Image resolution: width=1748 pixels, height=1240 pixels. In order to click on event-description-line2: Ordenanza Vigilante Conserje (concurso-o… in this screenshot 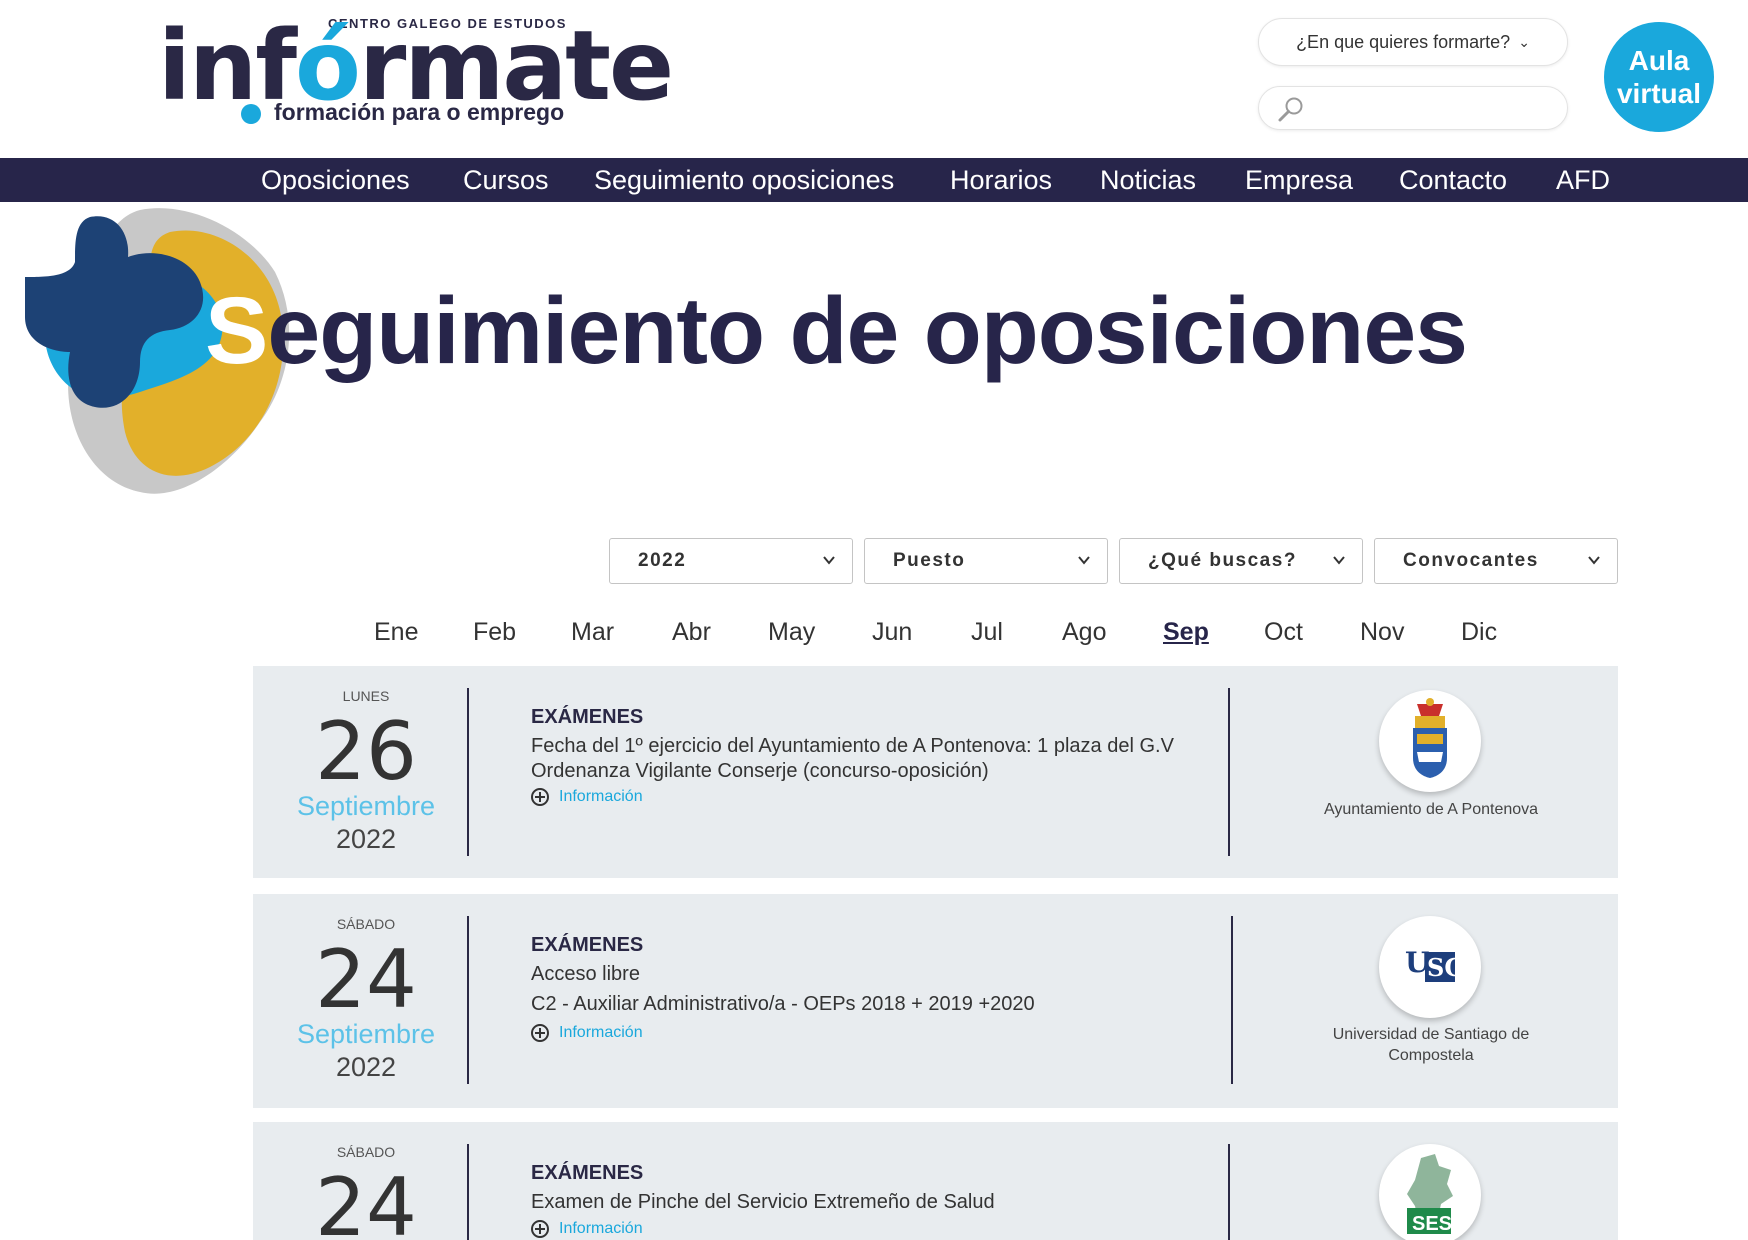, I will do `click(760, 771)`.